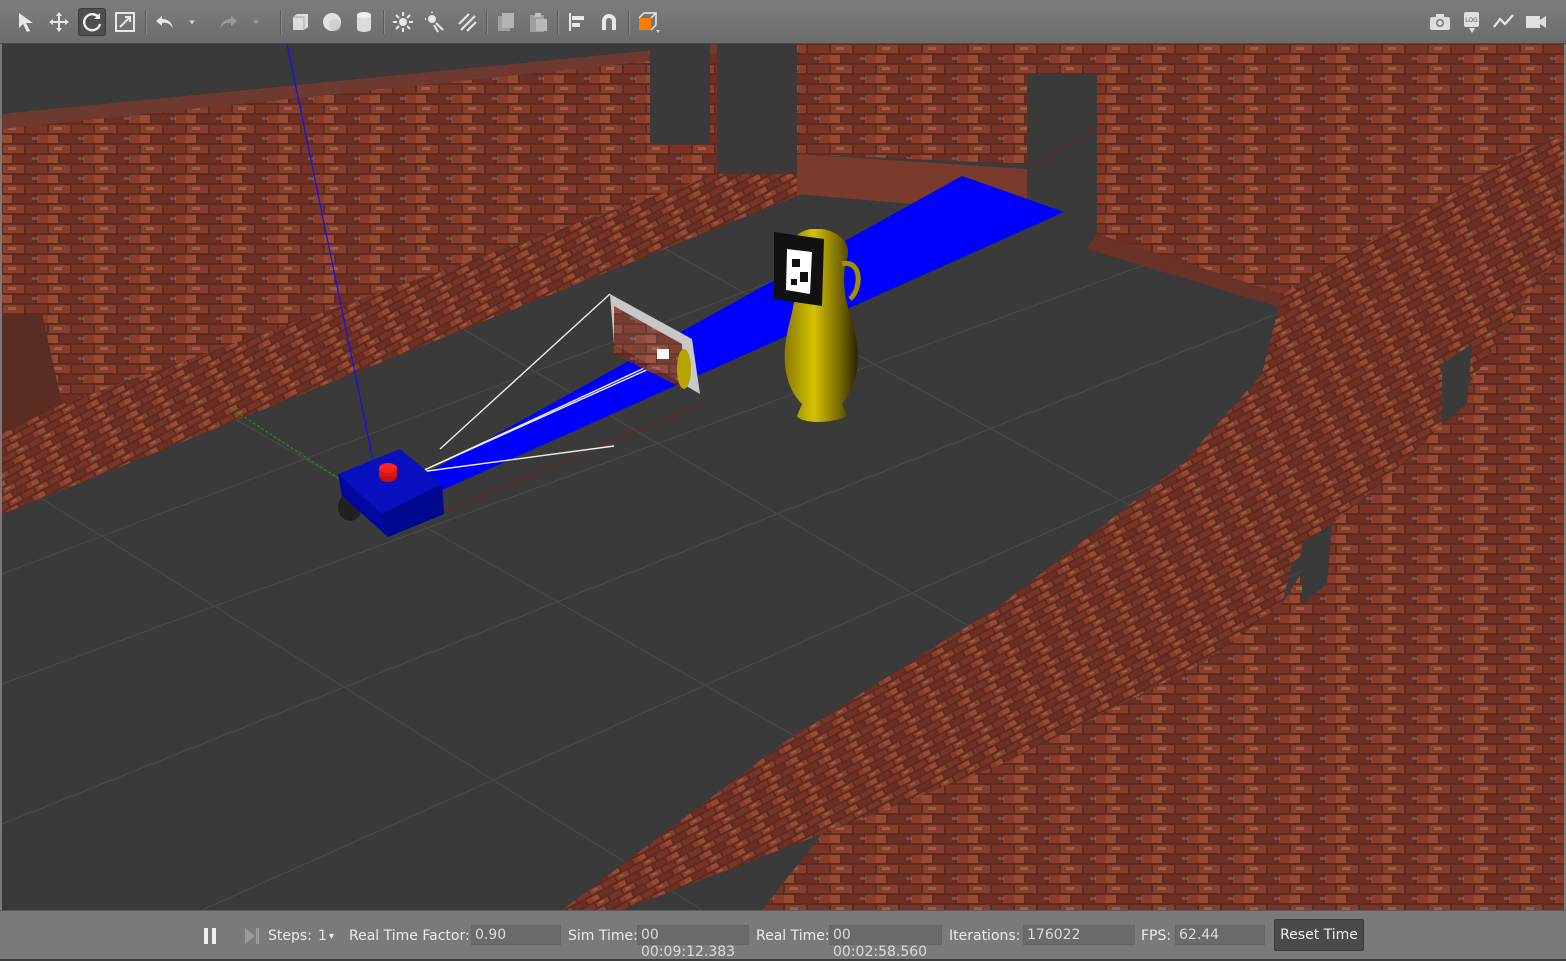 The width and height of the screenshot is (1566, 961). Describe the element at coordinates (331, 936) in the screenshot. I see `steps-dropdown-icon: ▾` at that location.